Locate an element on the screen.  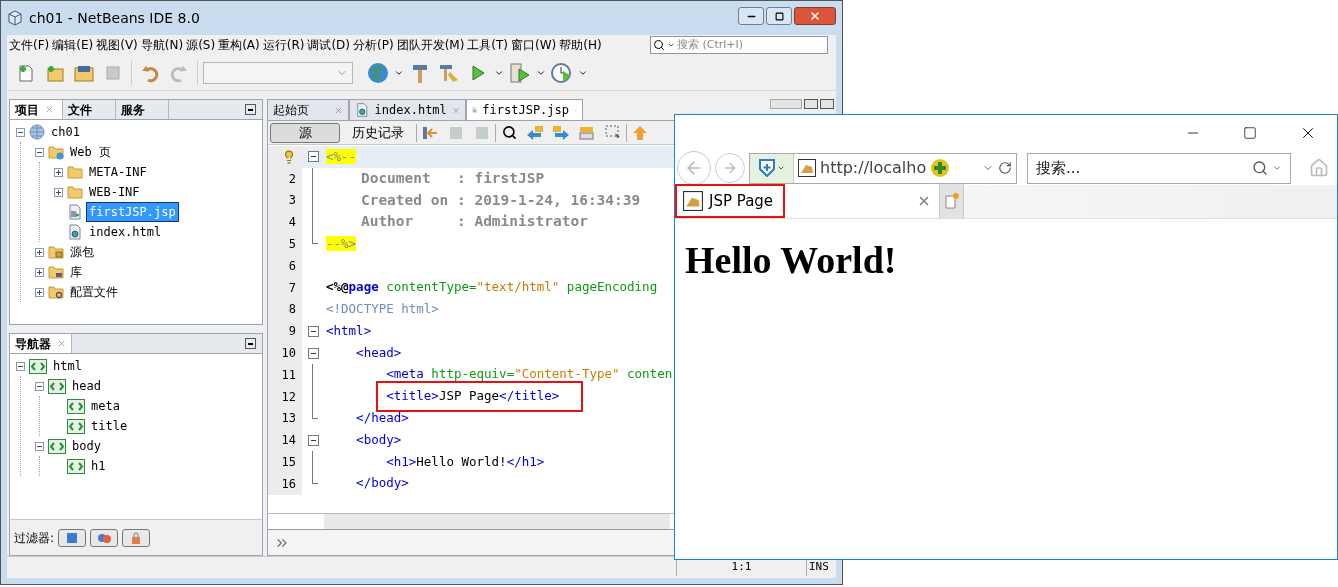
menu-item: 工具(T) is located at coordinates (488, 45).